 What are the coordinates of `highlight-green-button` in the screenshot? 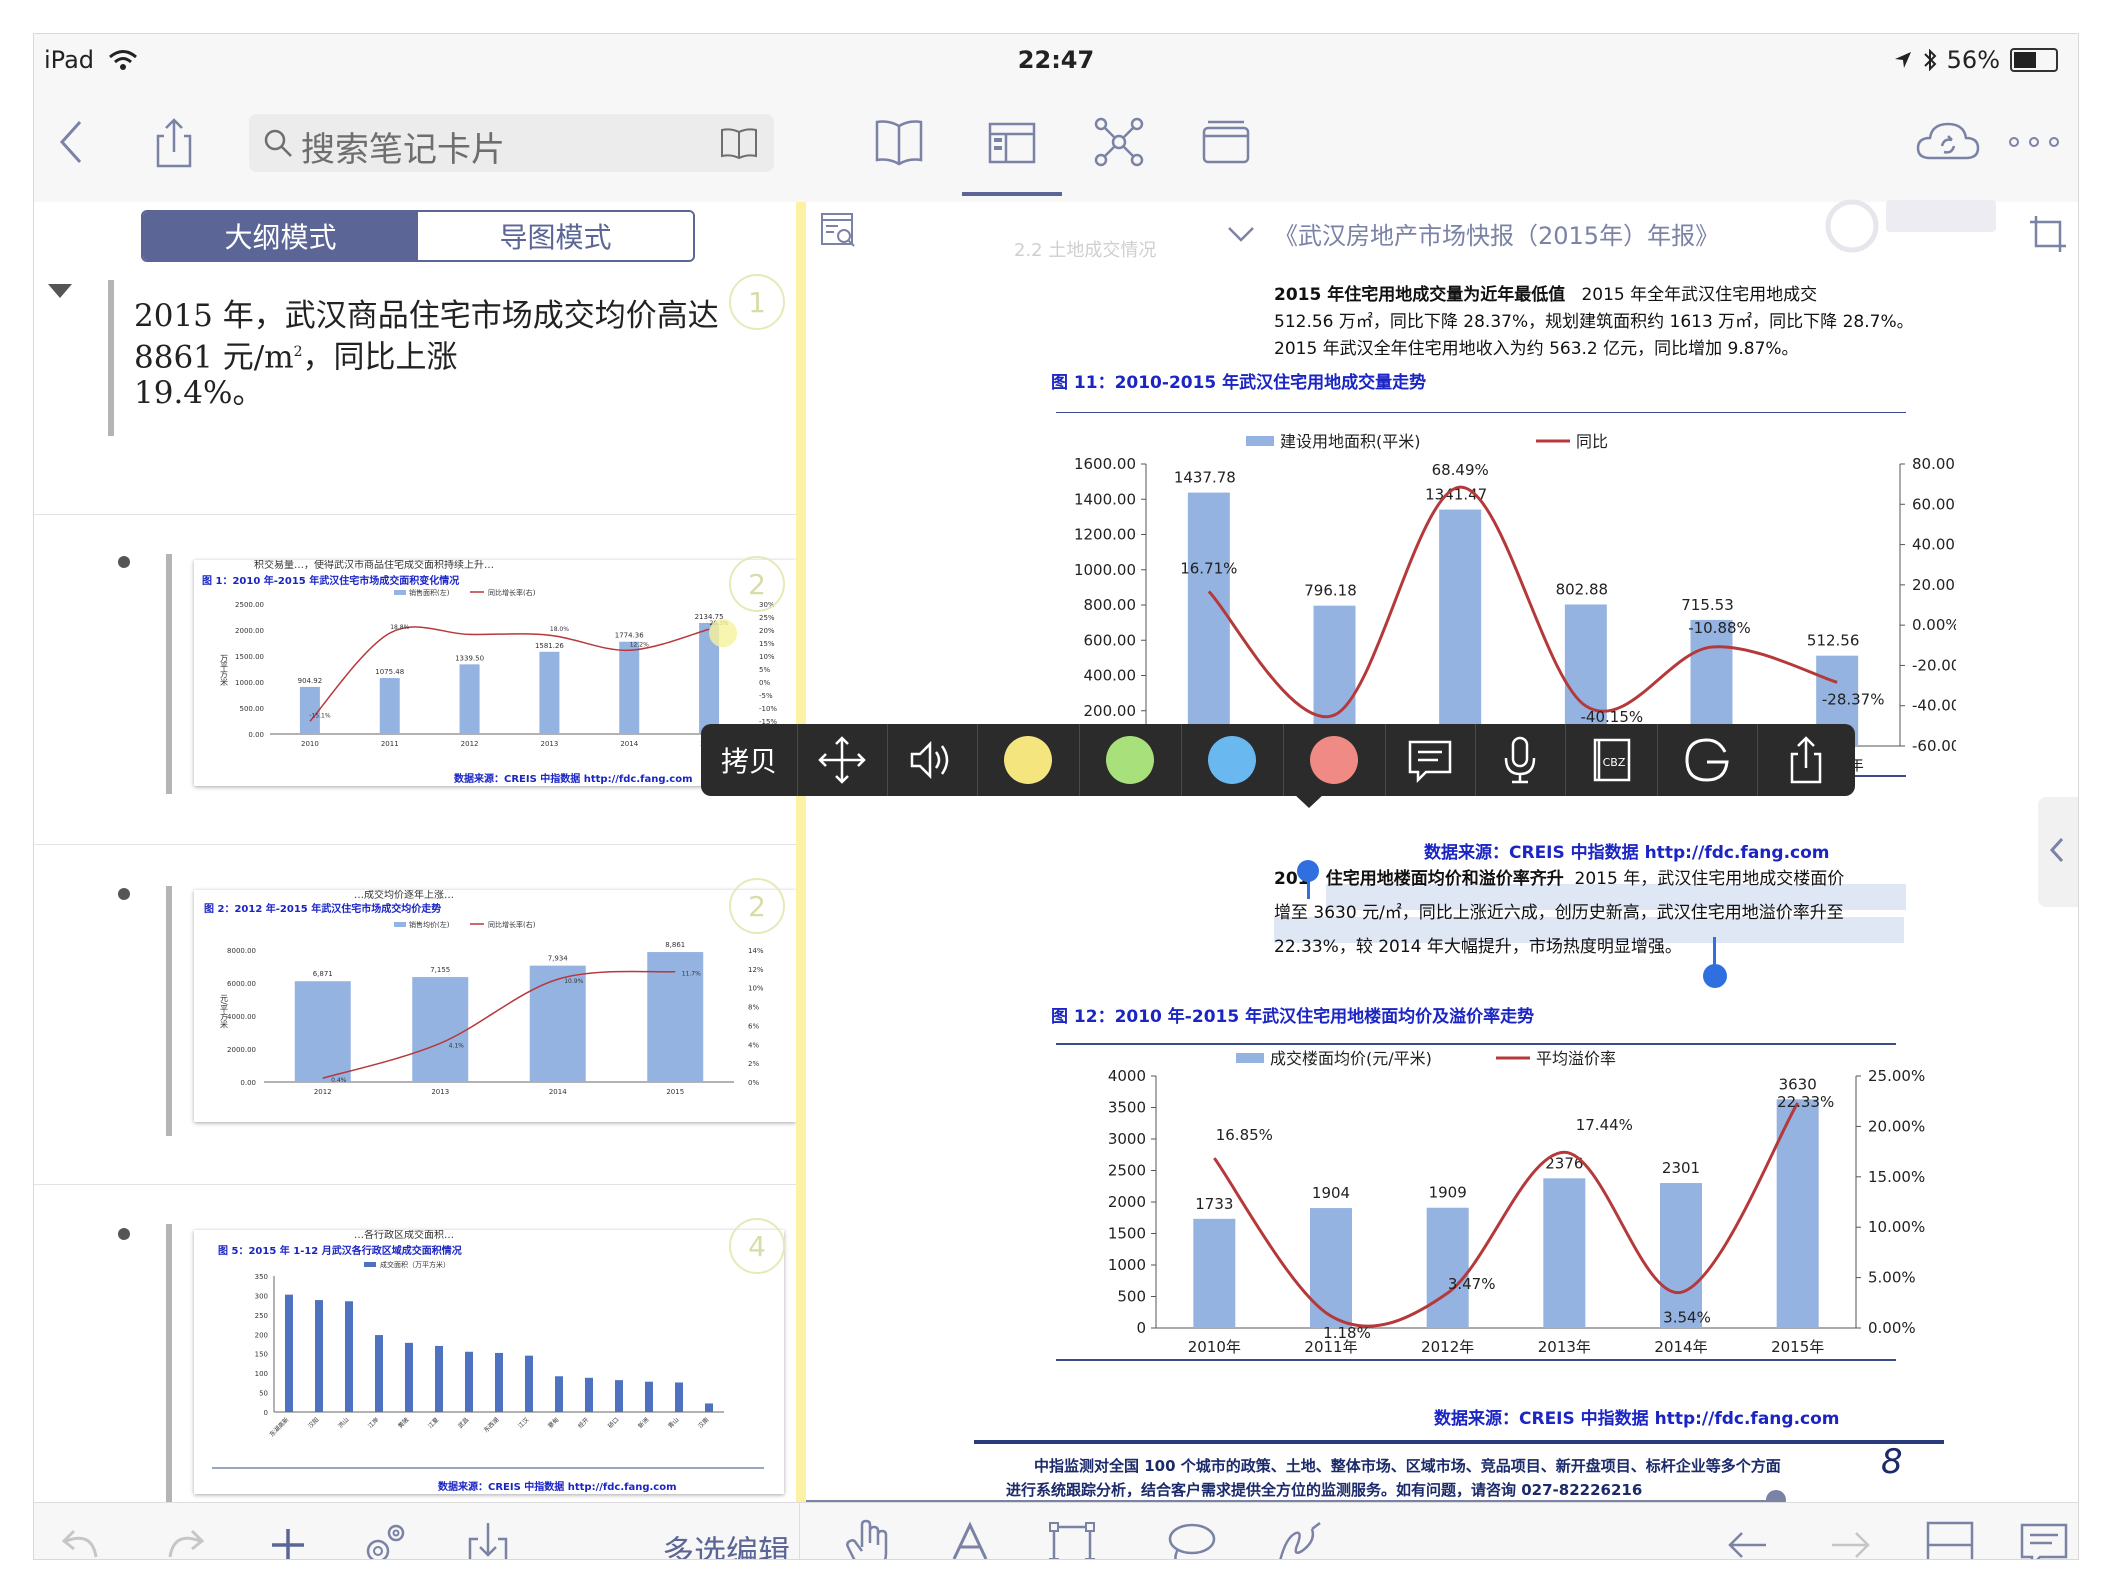 It's located at (1130, 760).